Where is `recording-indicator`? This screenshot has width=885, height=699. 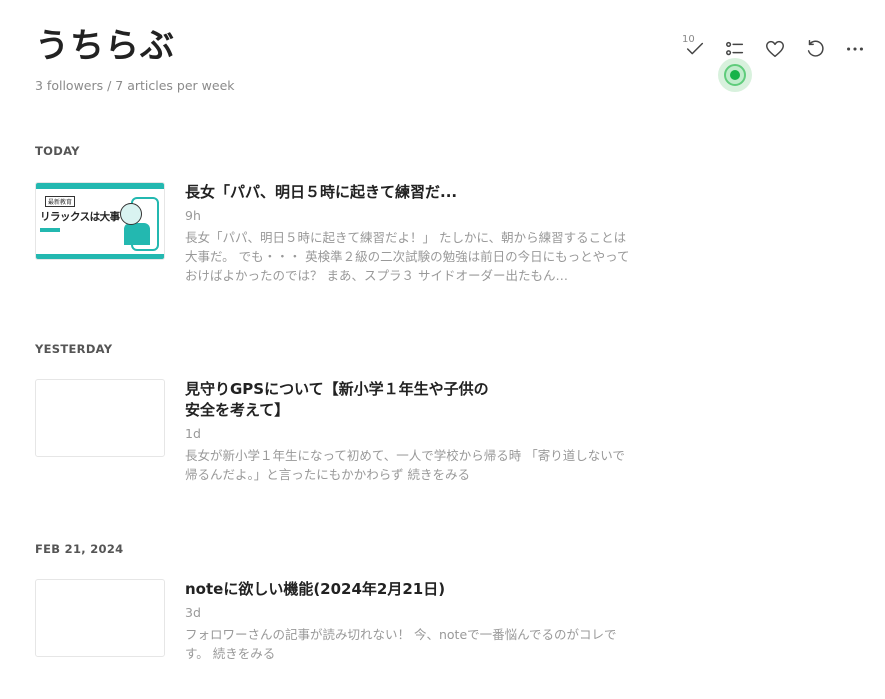
recording-indicator is located at coordinates (735, 75).